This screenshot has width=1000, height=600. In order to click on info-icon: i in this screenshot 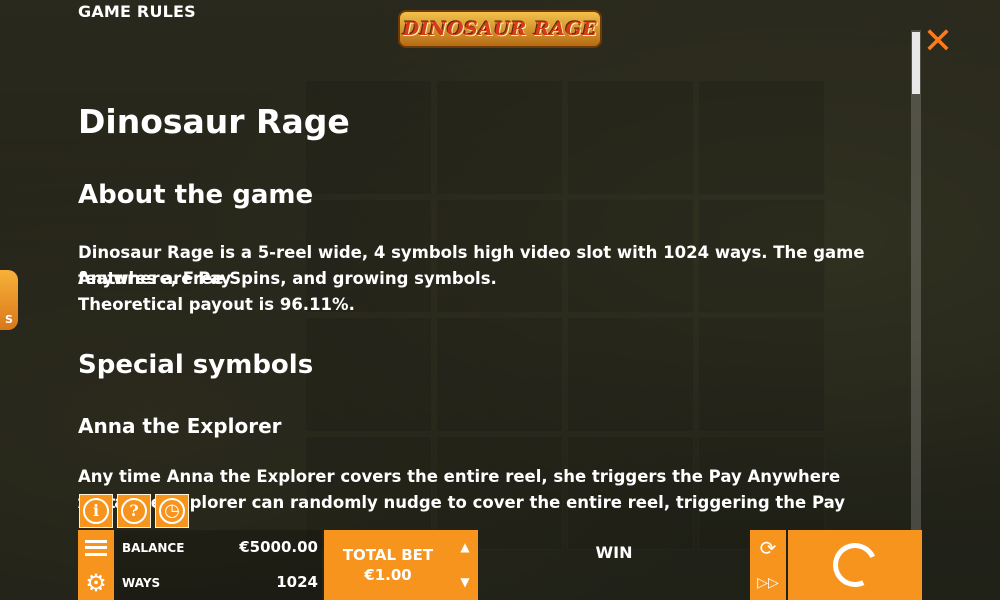, I will do `click(96, 511)`.